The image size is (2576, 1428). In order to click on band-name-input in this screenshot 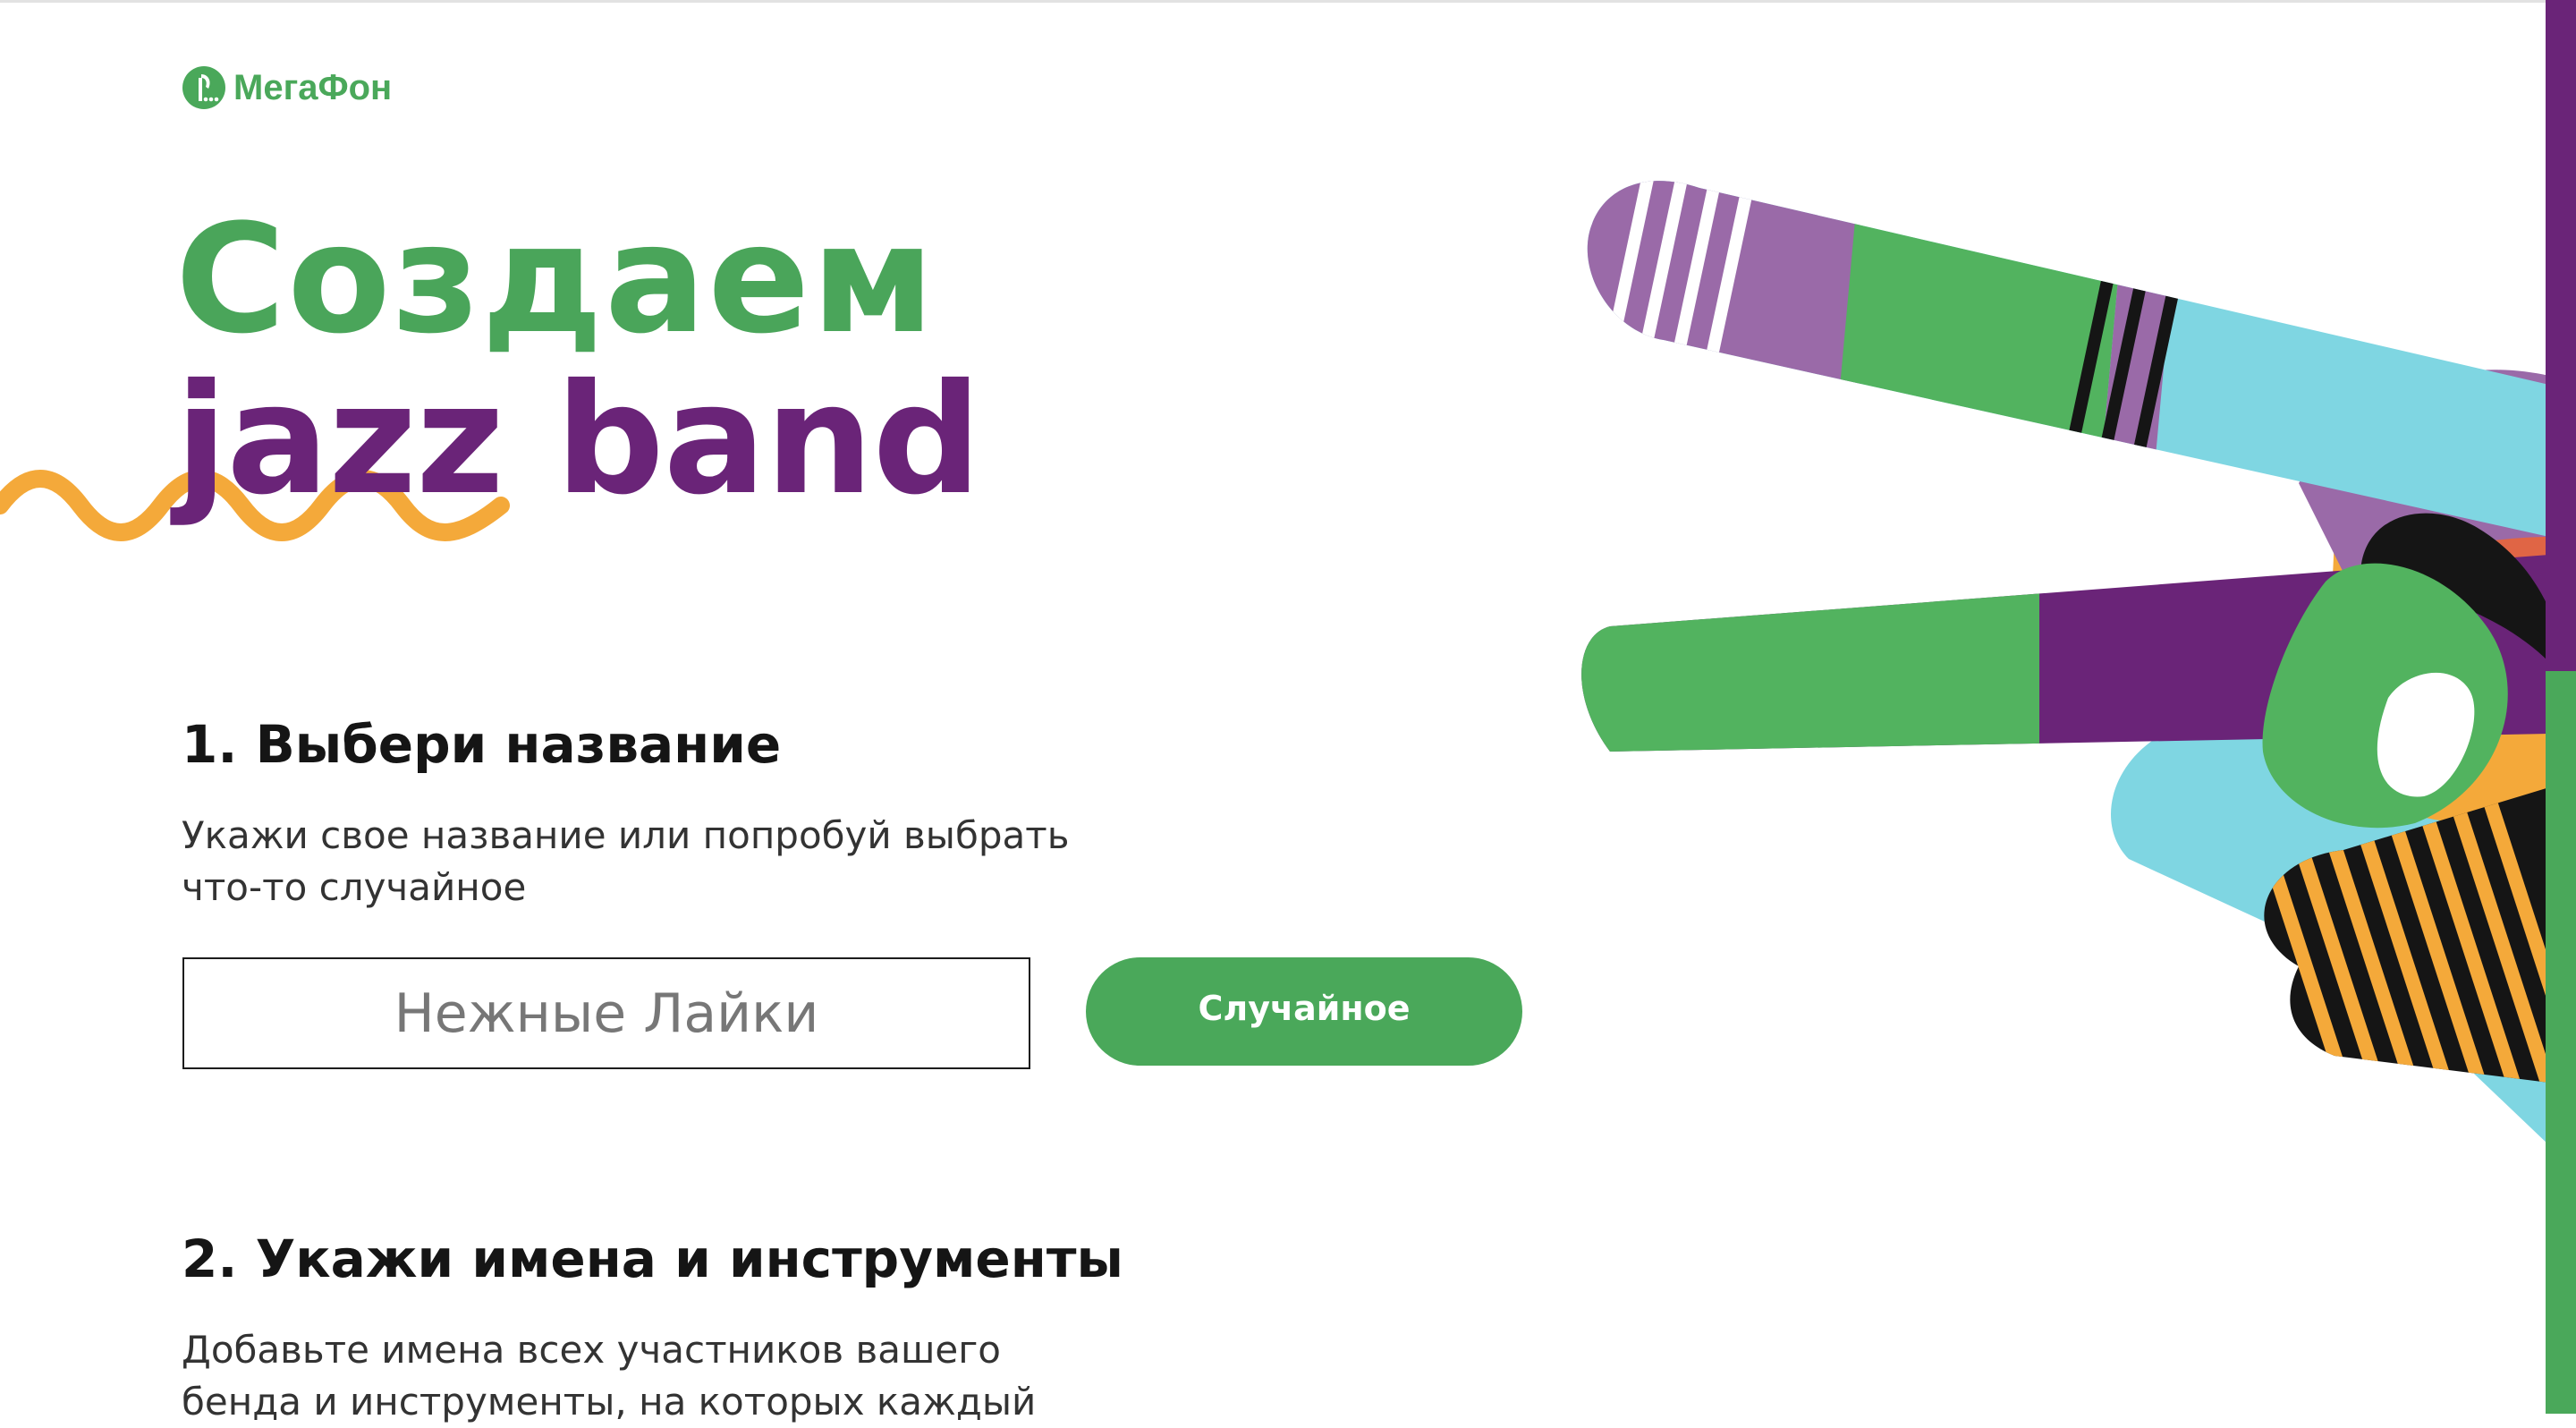, I will do `click(606, 1013)`.